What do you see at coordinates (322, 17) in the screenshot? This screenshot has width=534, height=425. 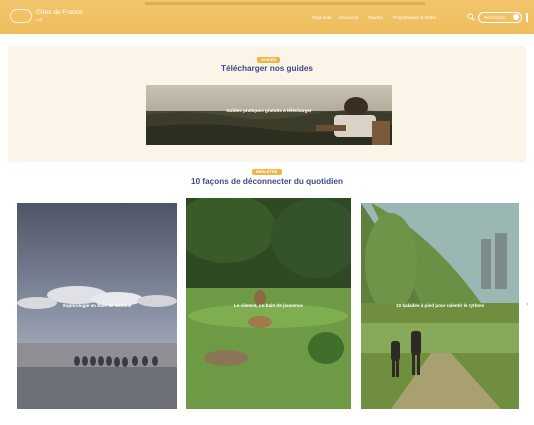 I see `nav-item-sejourner: Séjourner` at bounding box center [322, 17].